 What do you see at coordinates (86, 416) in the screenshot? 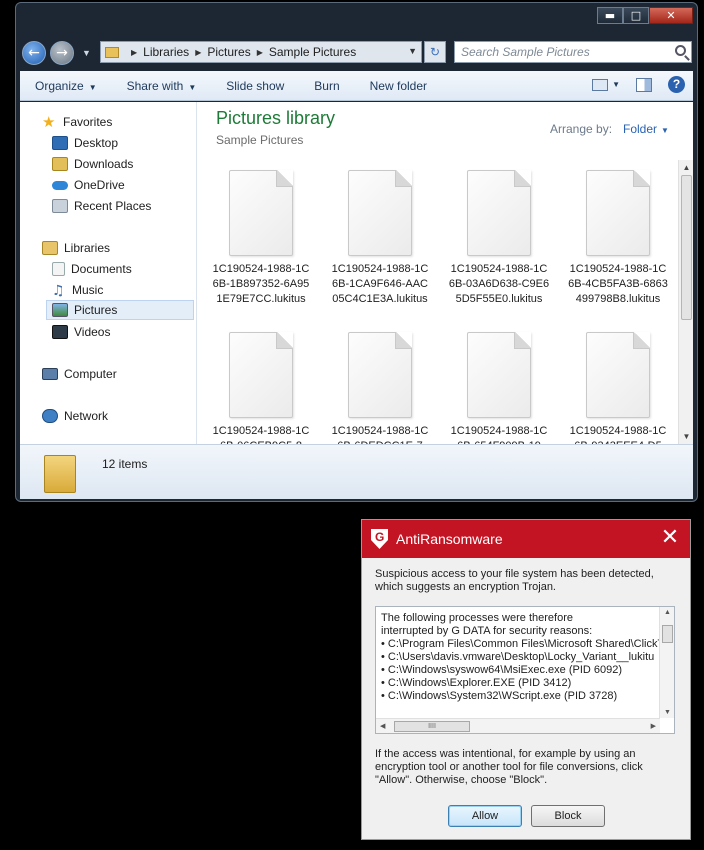
I see `nav-label: Network` at bounding box center [86, 416].